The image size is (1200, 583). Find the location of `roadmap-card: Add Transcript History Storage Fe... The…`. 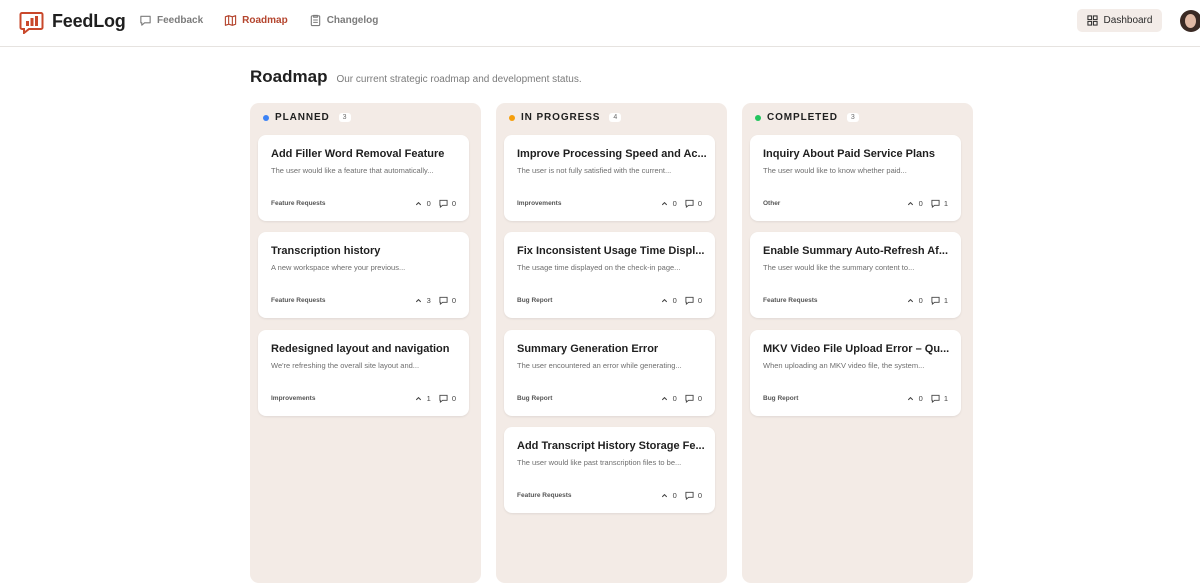

roadmap-card: Add Transcript History Storage Fe... The… is located at coordinates (609, 470).